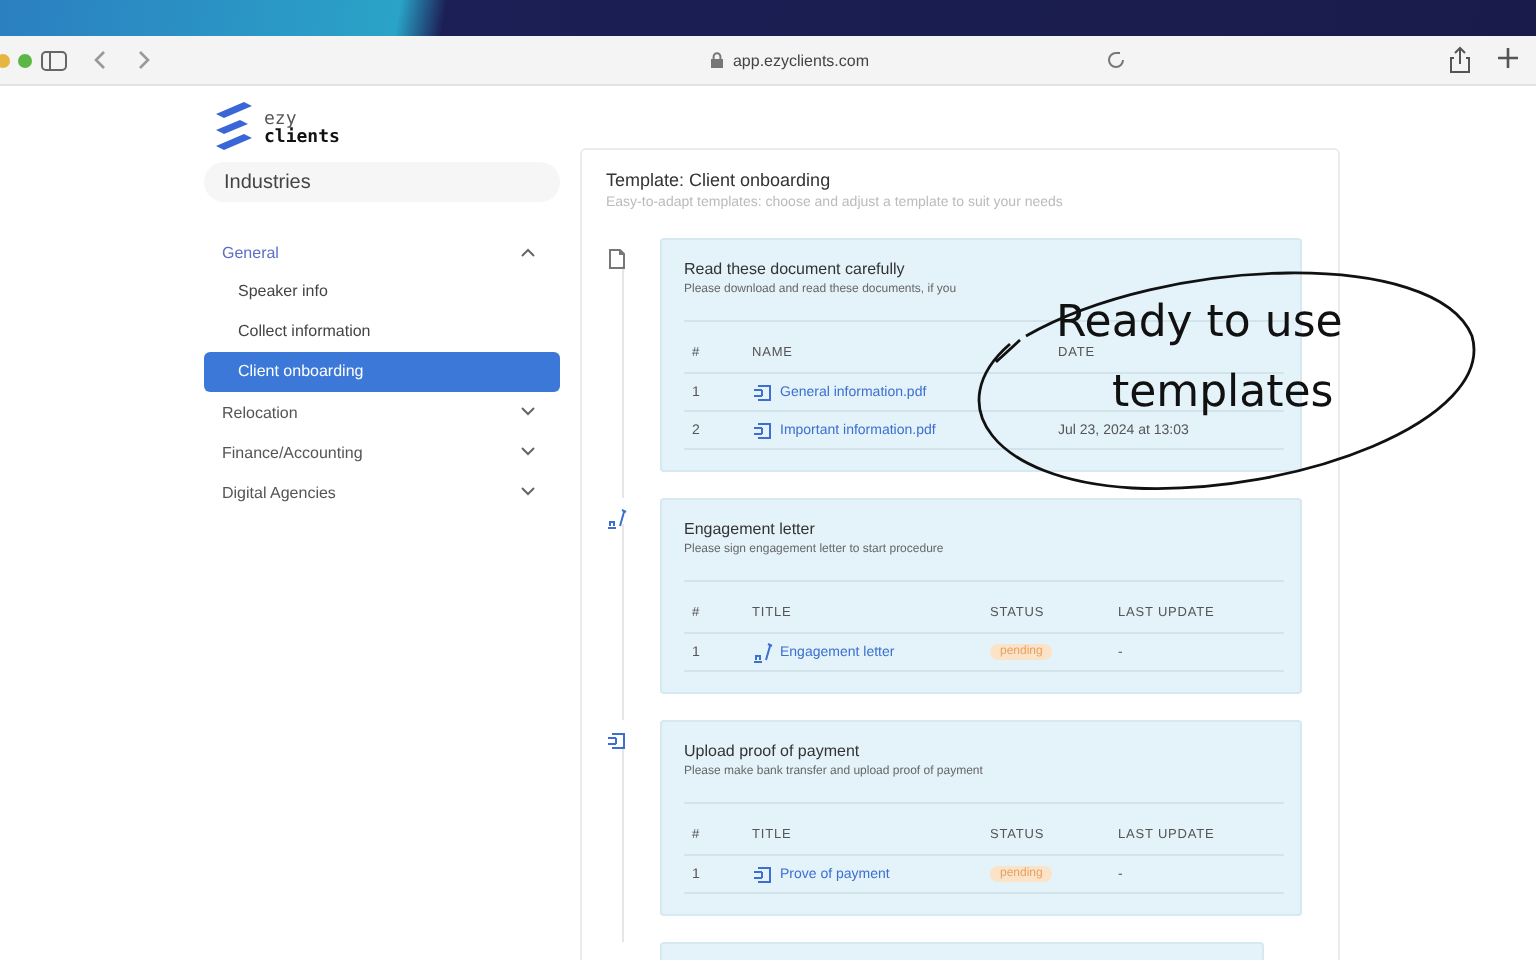 The height and width of the screenshot is (960, 1536). I want to click on minimize-dot, so click(5, 60).